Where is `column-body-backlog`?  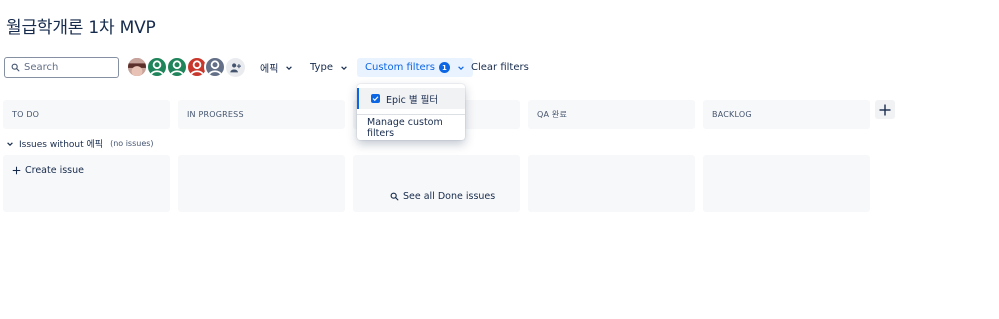
column-body-backlog is located at coordinates (786, 183).